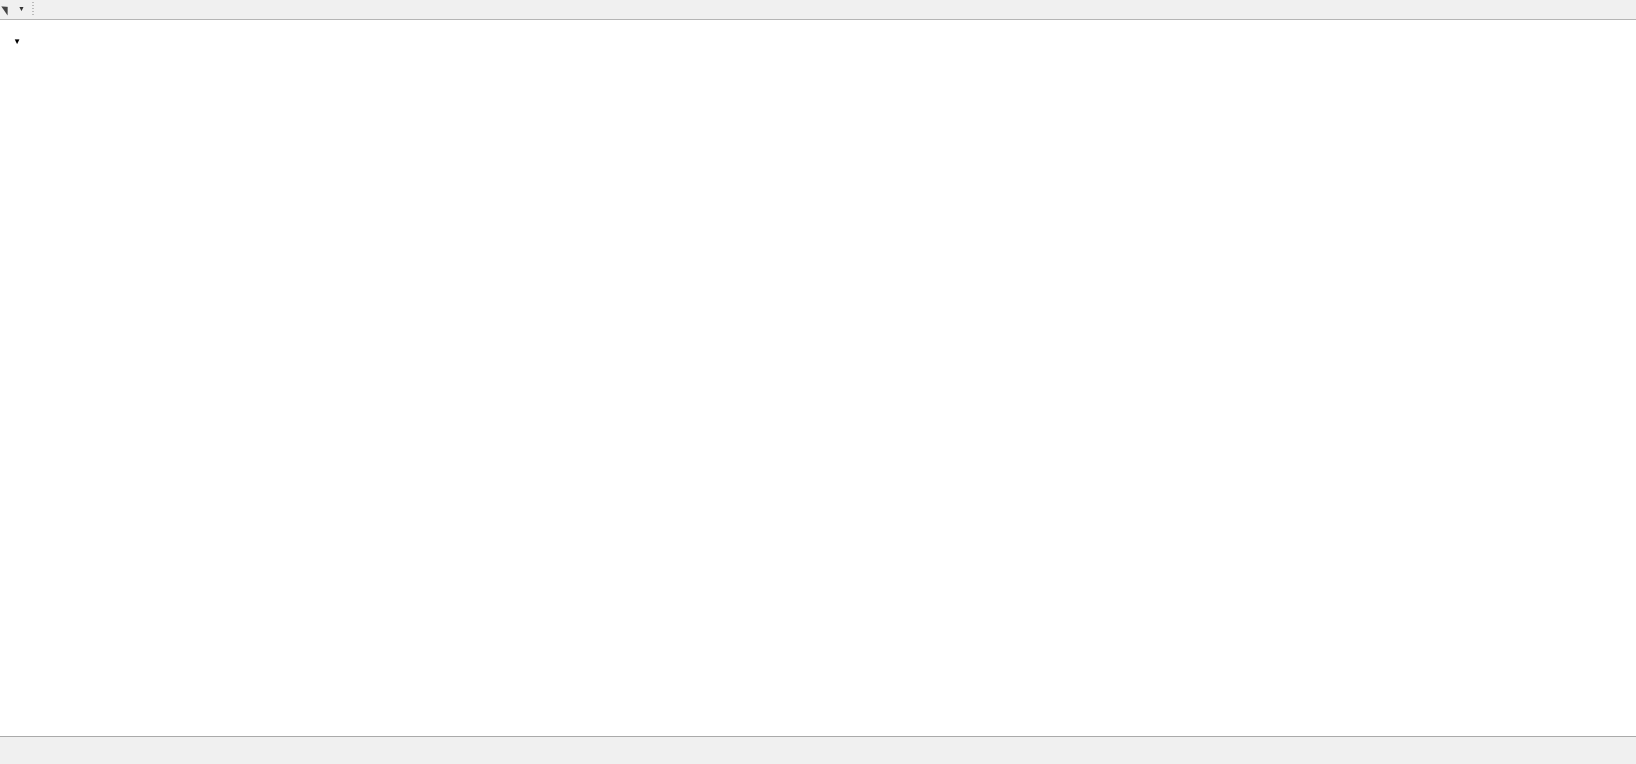  Describe the element at coordinates (24, 36) in the screenshot. I see `chart-ohlc-header: ▼` at that location.